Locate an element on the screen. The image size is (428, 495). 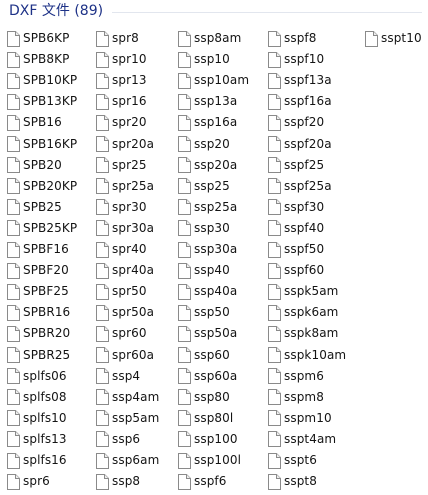
file-item: ssp40a is located at coordinates (207, 291).